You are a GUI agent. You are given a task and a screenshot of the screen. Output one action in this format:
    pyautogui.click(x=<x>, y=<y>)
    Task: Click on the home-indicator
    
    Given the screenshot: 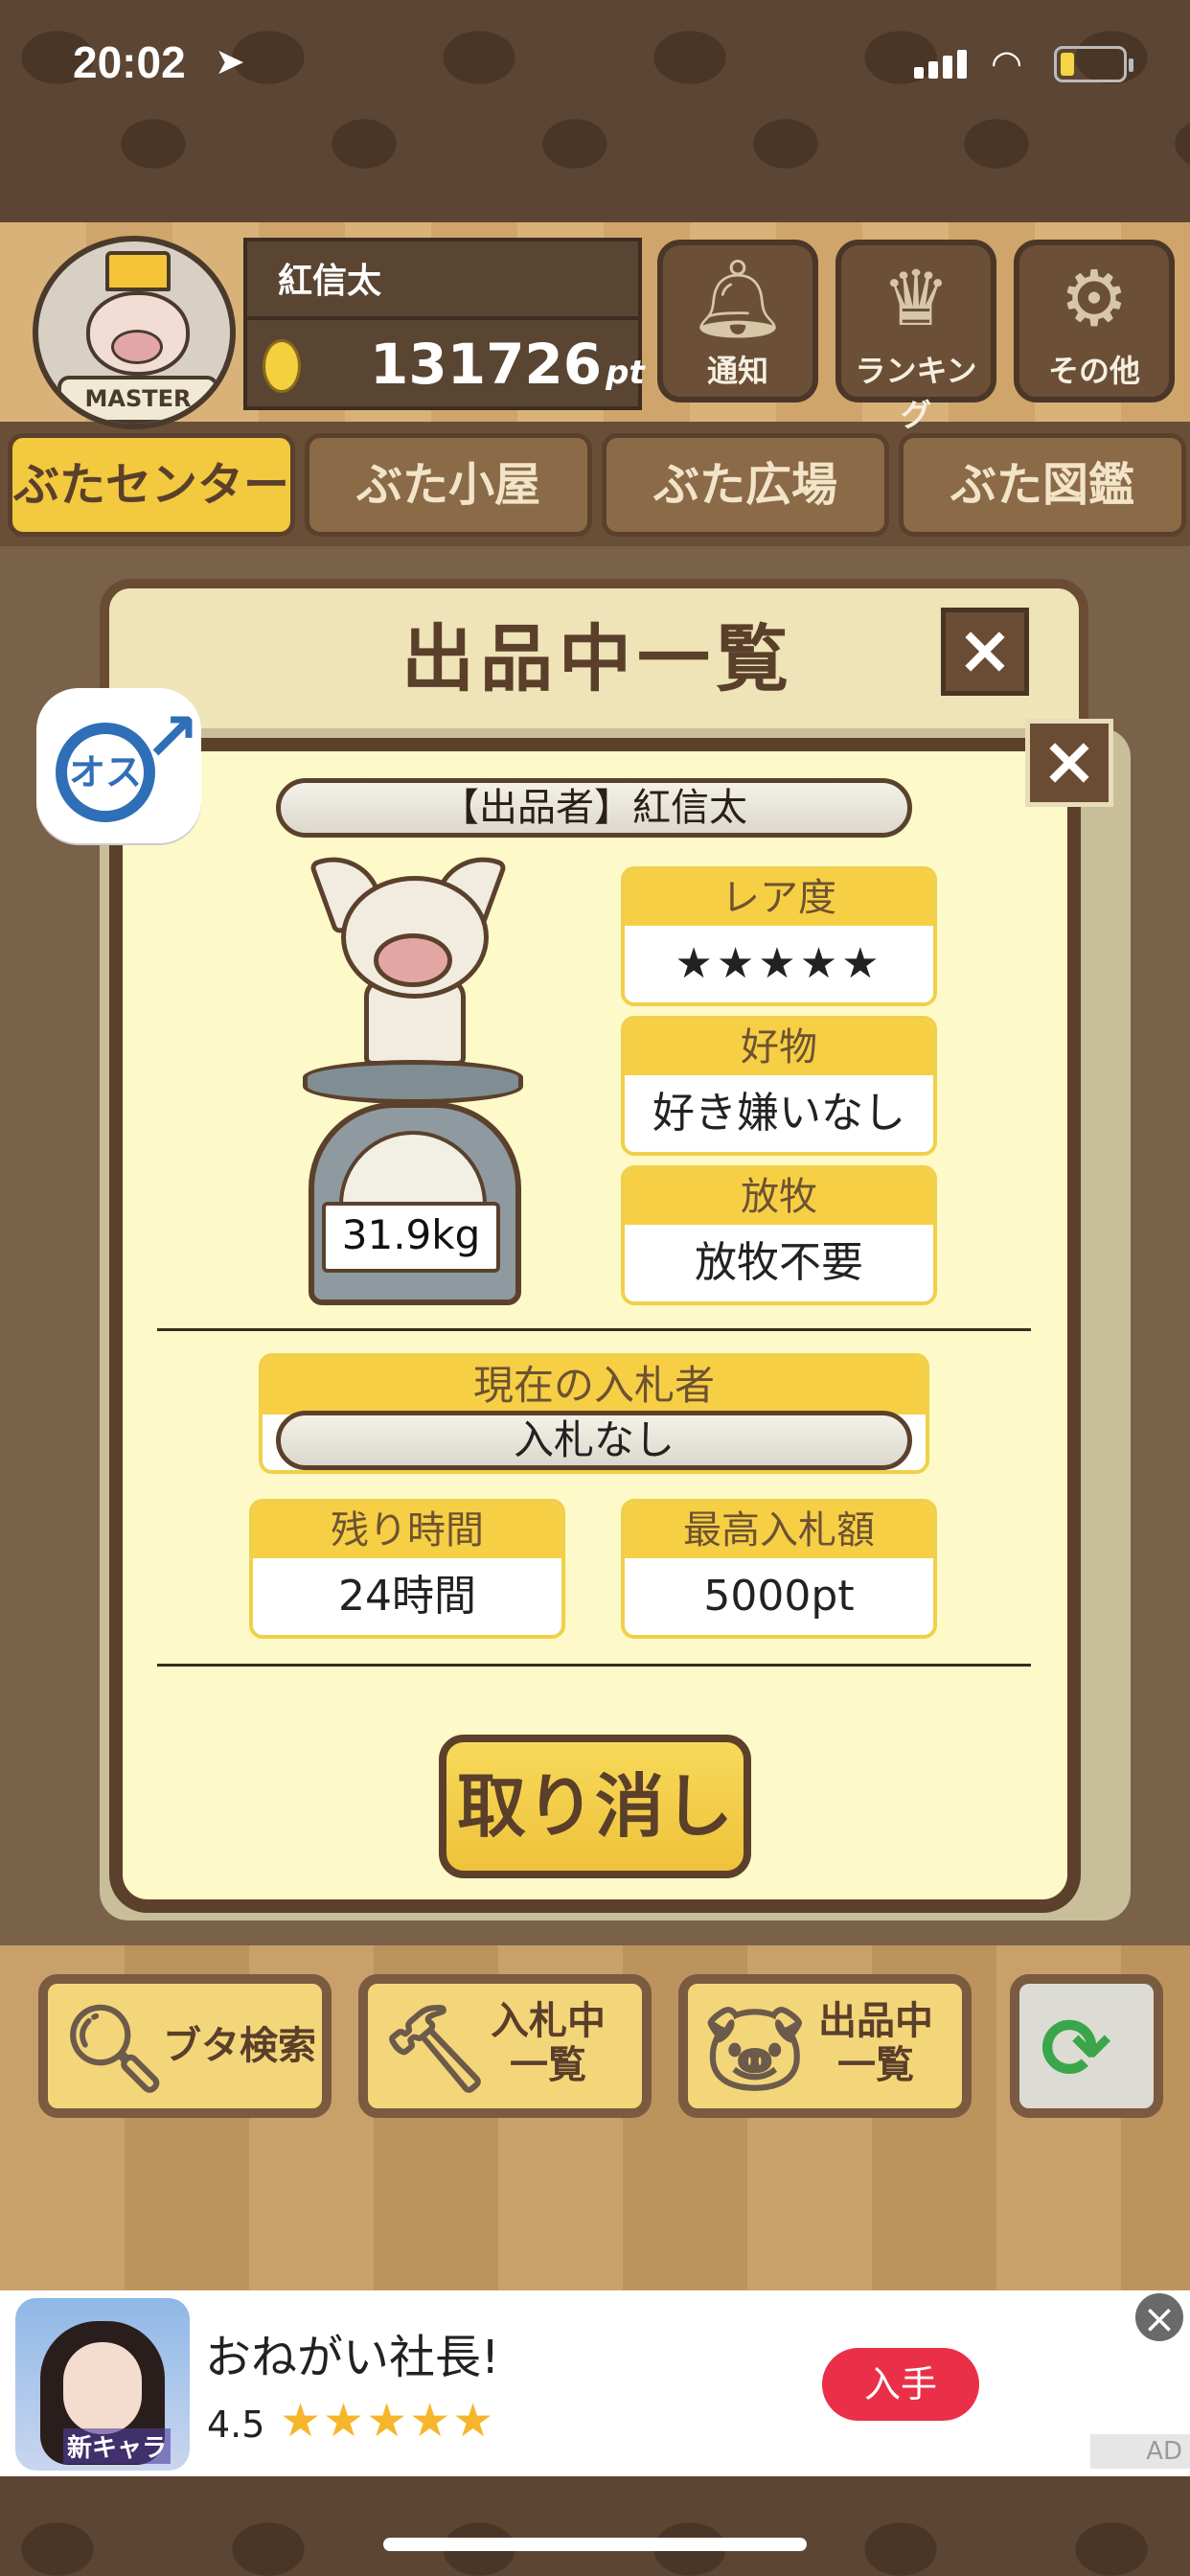 What is the action you would take?
    pyautogui.click(x=595, y=2544)
    